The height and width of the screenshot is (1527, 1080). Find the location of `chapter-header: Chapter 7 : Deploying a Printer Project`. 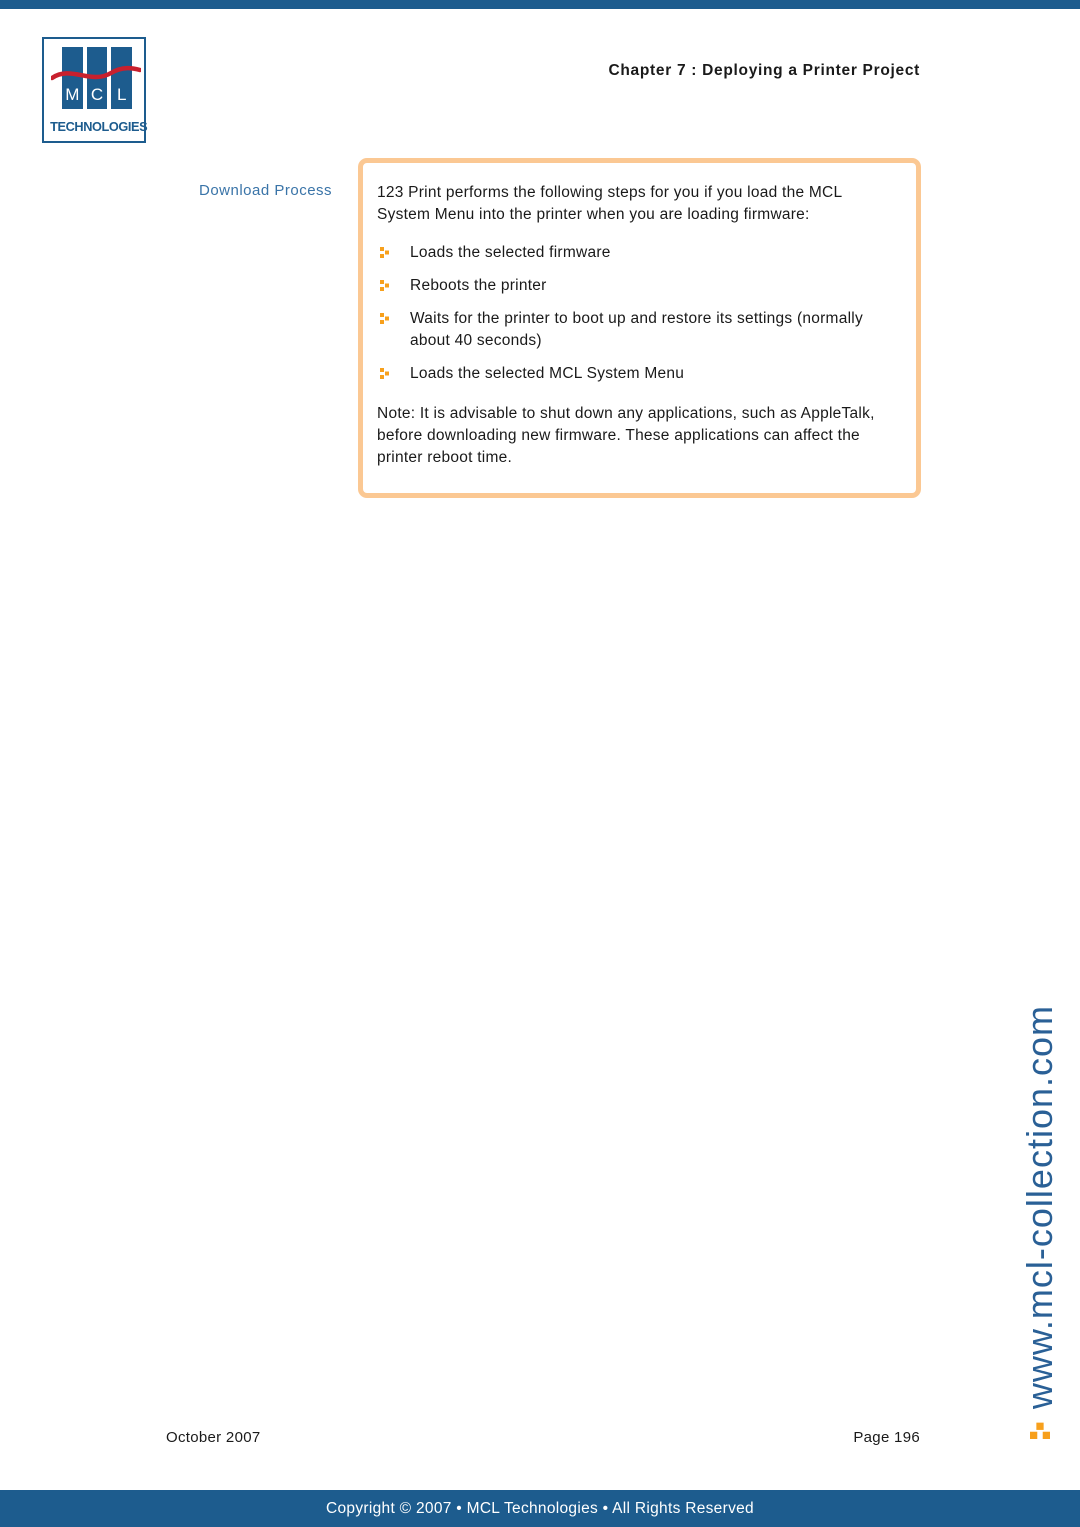

chapter-header: Chapter 7 : Deploying a Printer Project is located at coordinates (764, 70).